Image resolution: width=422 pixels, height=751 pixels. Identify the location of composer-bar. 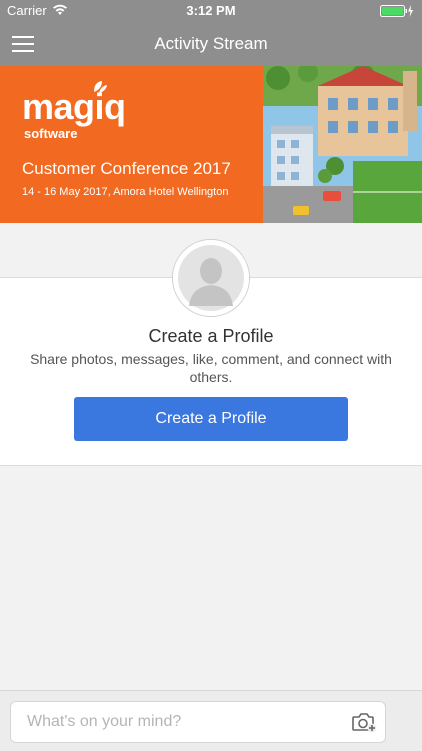
(211, 720).